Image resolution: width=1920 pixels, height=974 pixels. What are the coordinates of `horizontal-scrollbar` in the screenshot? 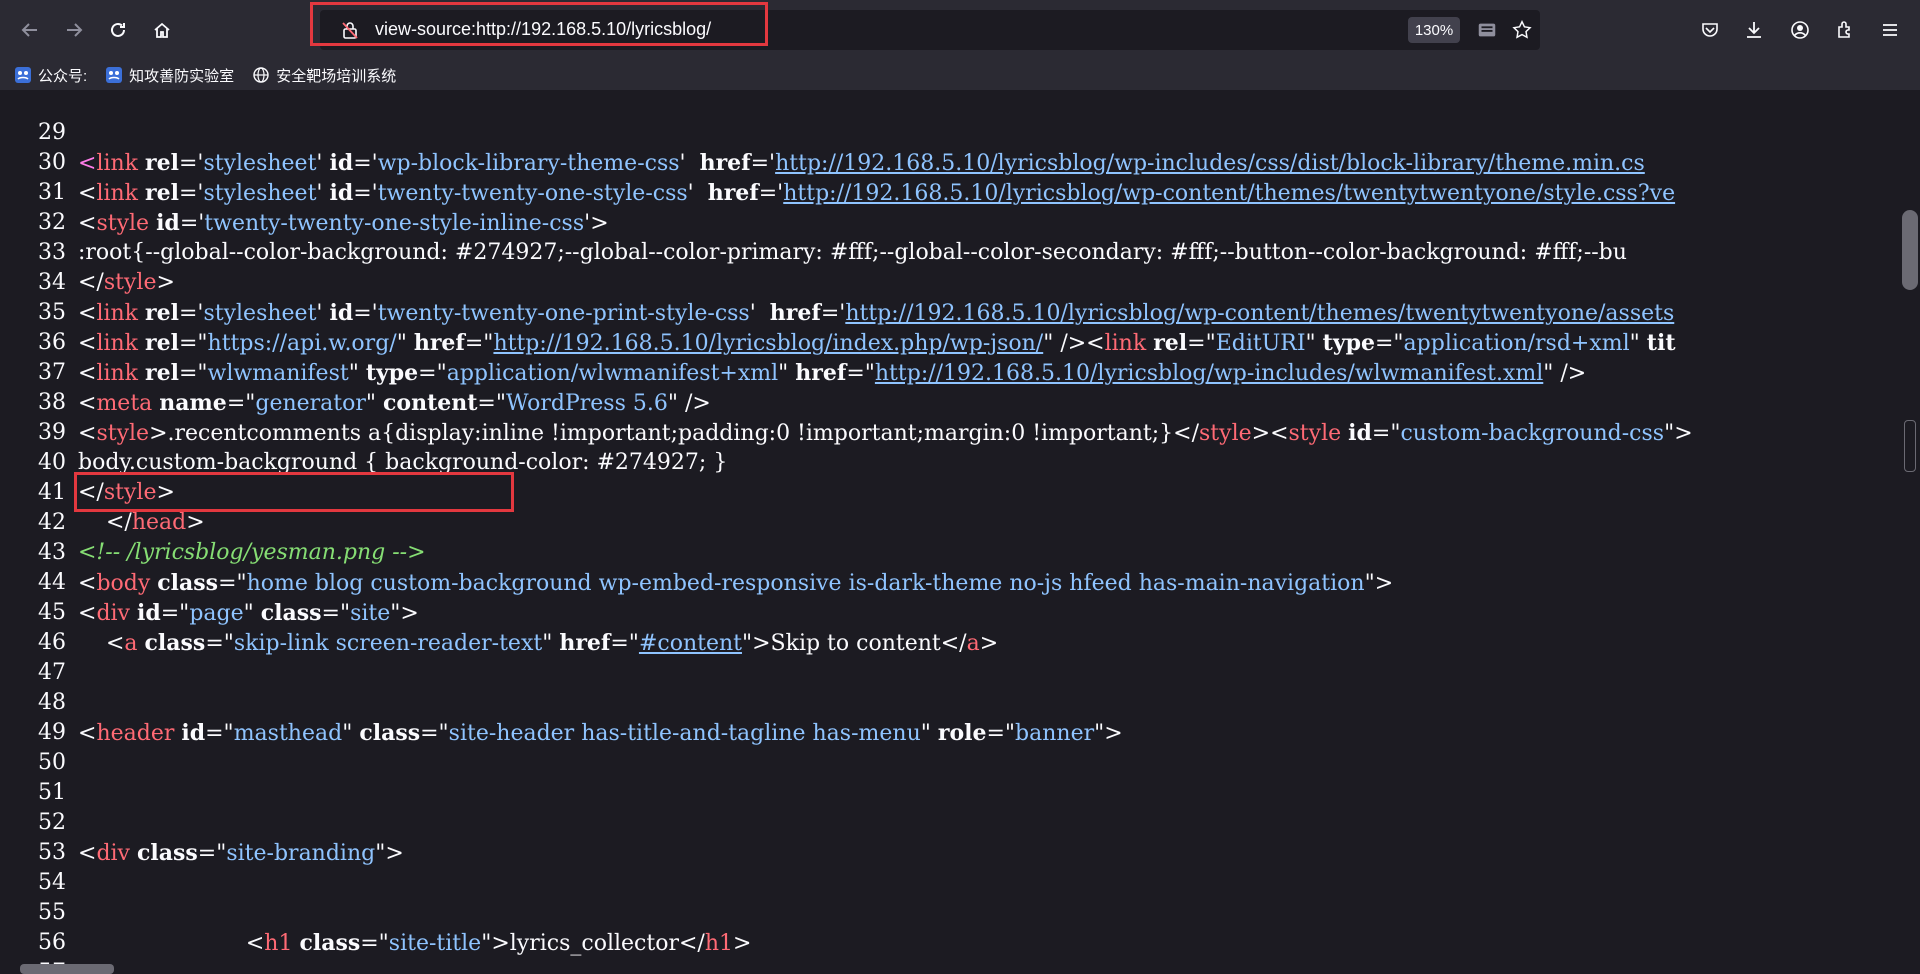 It's located at (950, 969).